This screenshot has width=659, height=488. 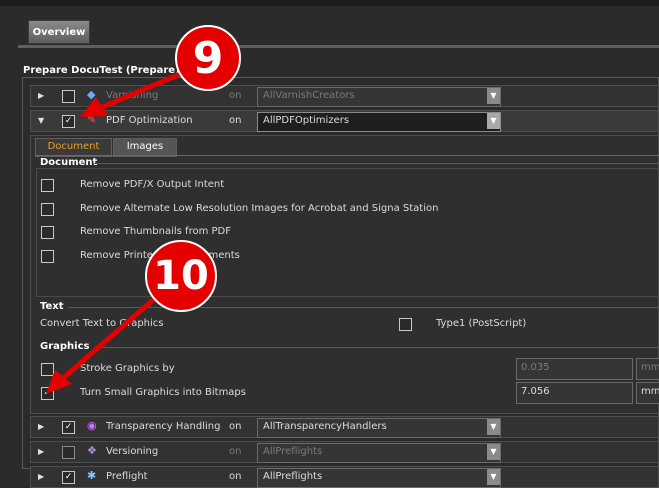 I want to click on callout-marker-10: 10, so click(x=181, y=276).